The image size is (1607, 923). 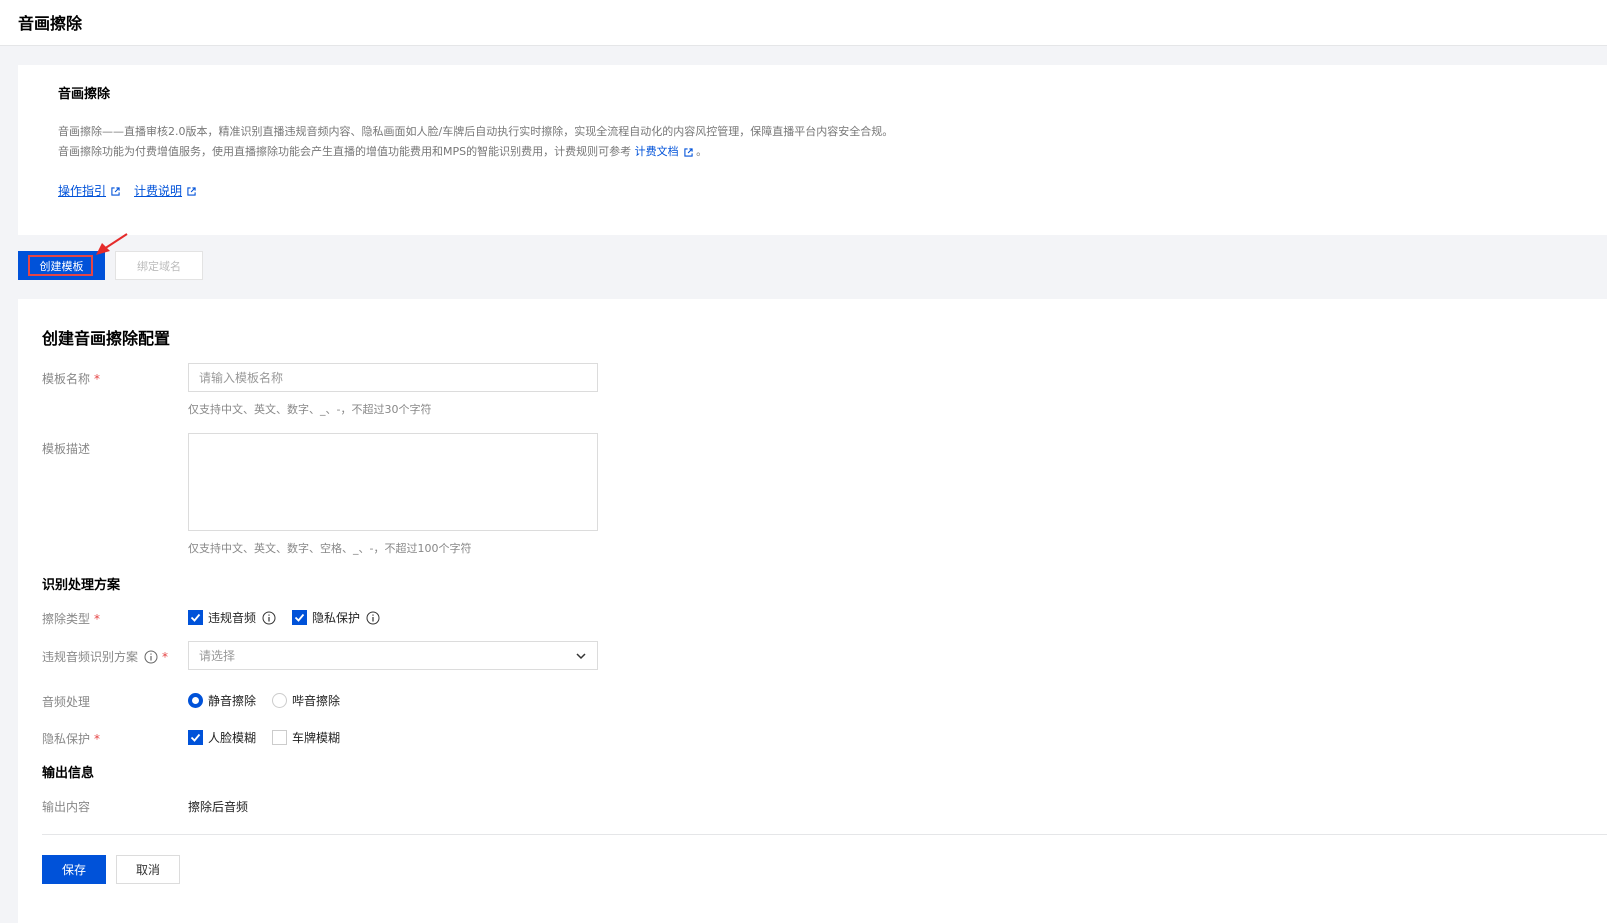 What do you see at coordinates (702, 151) in the screenshot?
I see `intro-line2-suffix: 。` at bounding box center [702, 151].